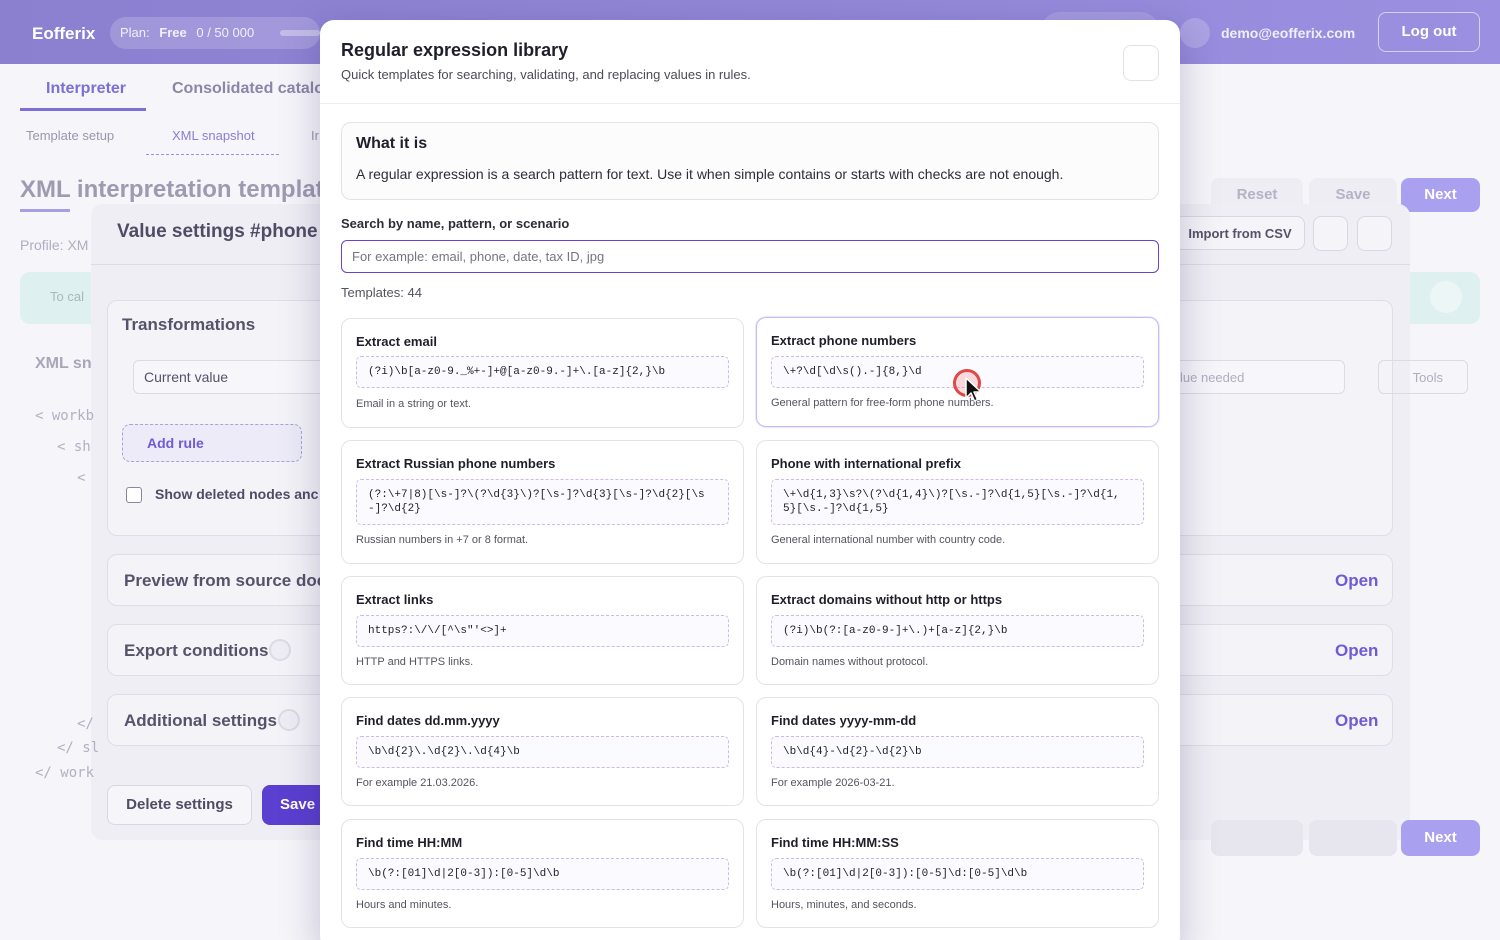  Describe the element at coordinates (85, 724) in the screenshot. I see `xml-line: </` at that location.